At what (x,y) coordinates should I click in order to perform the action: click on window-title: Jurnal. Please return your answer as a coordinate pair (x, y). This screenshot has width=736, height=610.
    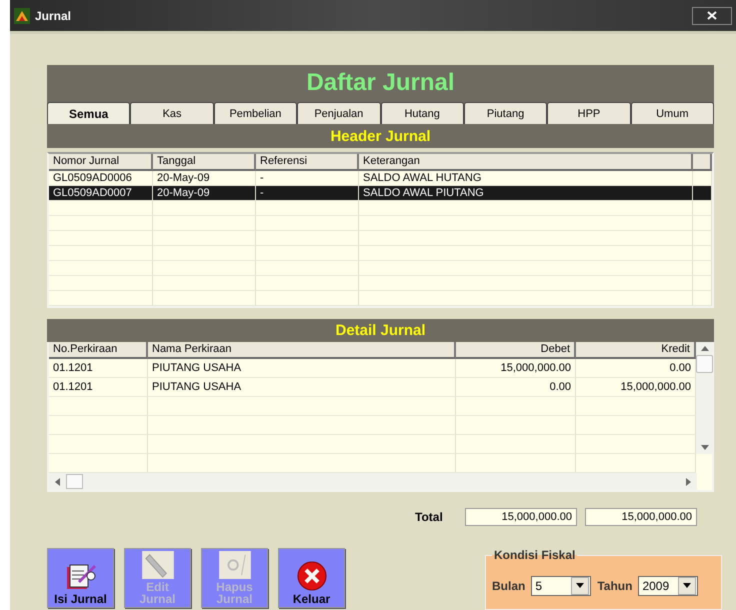
    Looking at the image, I should click on (53, 15).